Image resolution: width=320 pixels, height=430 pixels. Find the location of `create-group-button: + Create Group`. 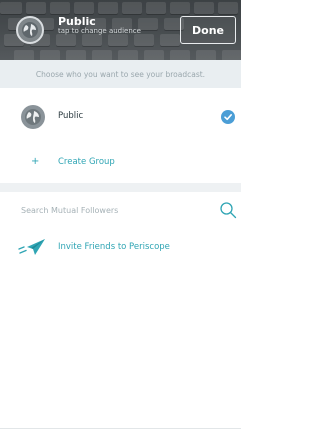

create-group-button: + Create Group is located at coordinates (120, 162).